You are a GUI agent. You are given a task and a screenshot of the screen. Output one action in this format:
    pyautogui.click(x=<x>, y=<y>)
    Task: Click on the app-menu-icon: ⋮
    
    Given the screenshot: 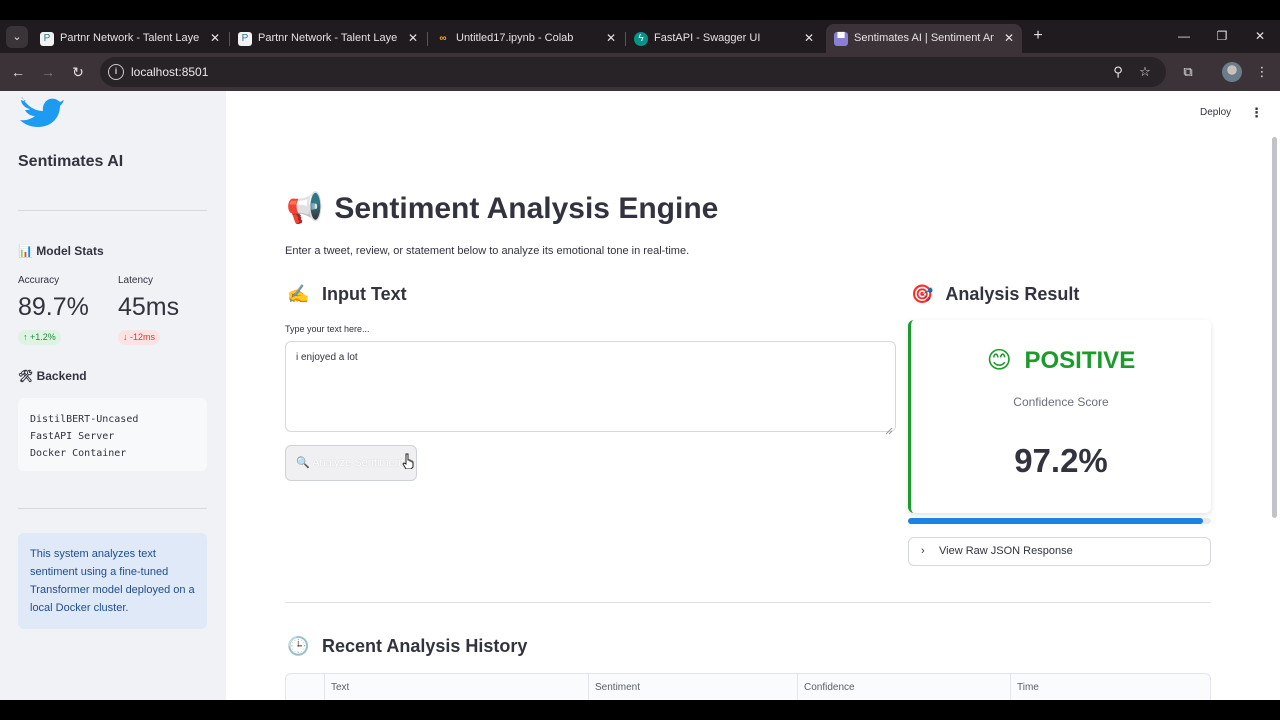 What is the action you would take?
    pyautogui.click(x=1256, y=113)
    